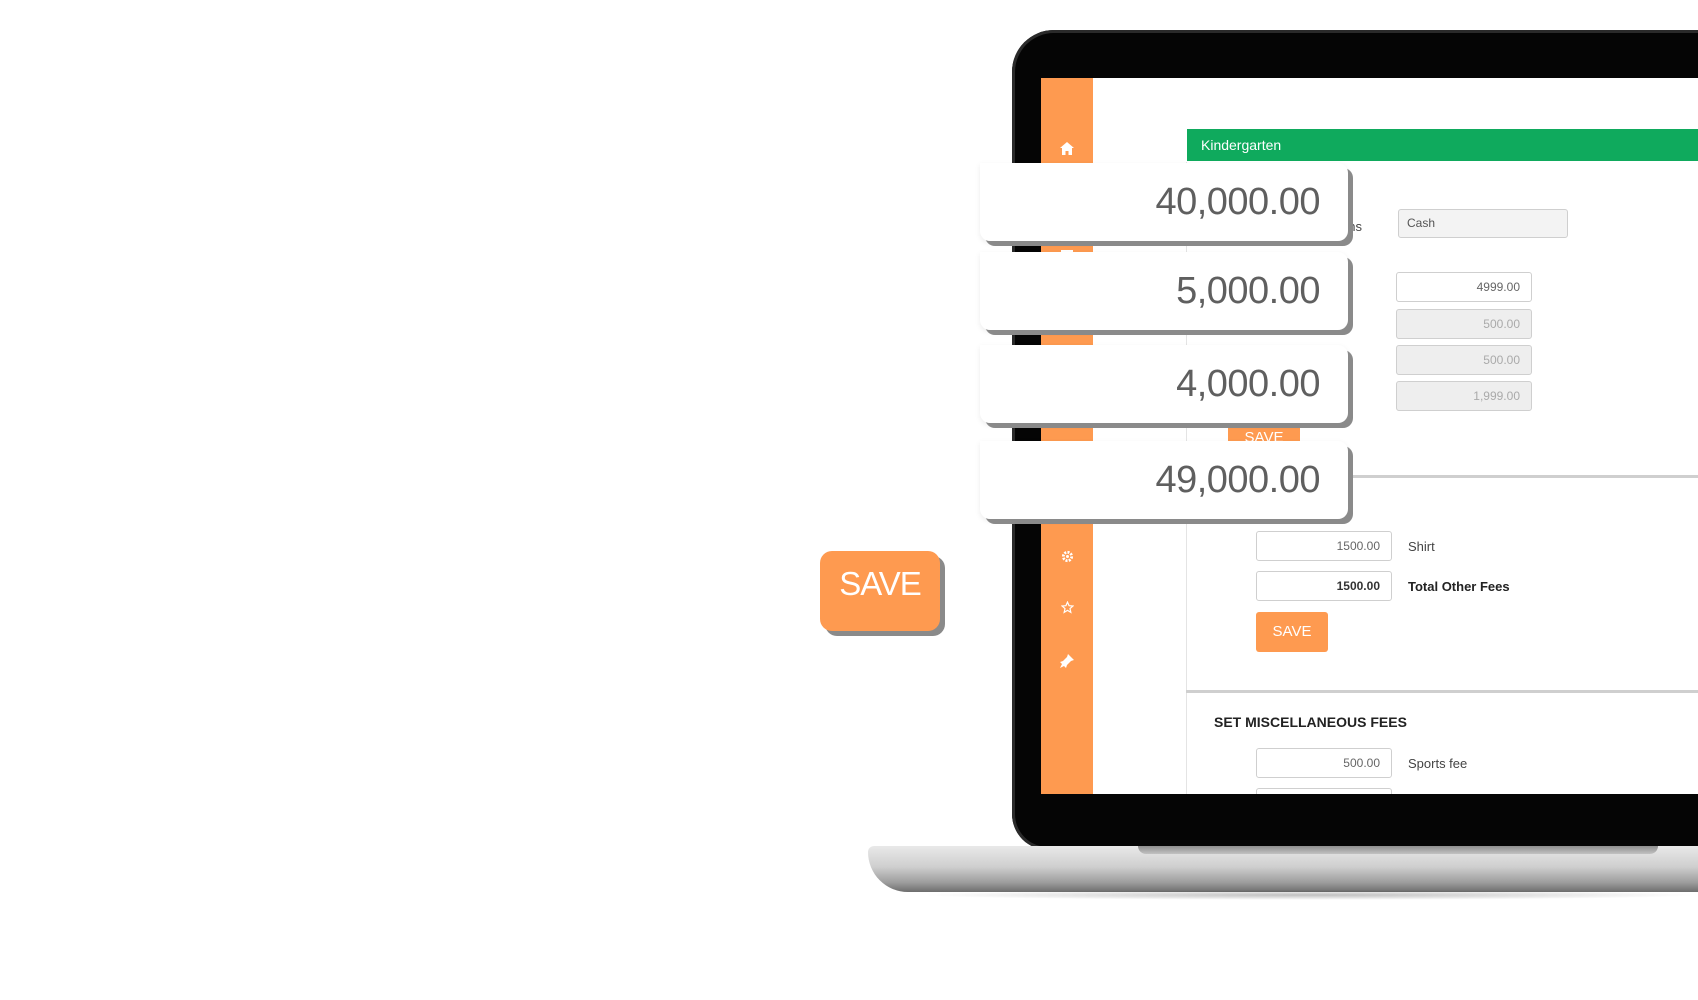 Image resolution: width=1698 pixels, height=1000 pixels. Describe the element at coordinates (1164, 291) in the screenshot. I see `amount-callout-2: 5,000.00` at that location.